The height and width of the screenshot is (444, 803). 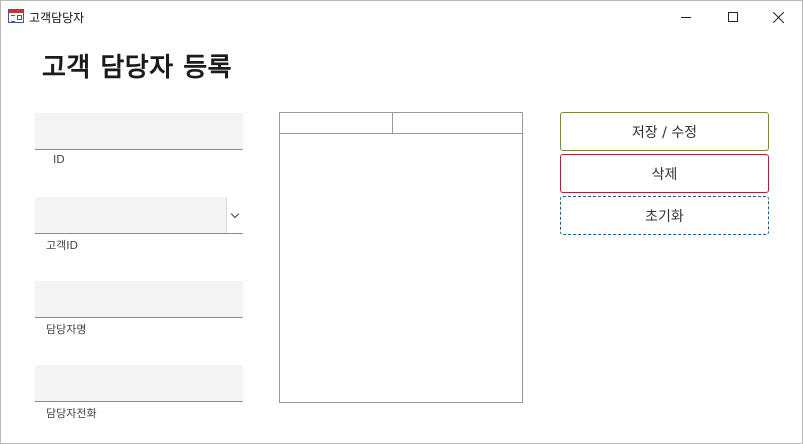 I want to click on reset-button: 초기화, so click(x=664, y=215).